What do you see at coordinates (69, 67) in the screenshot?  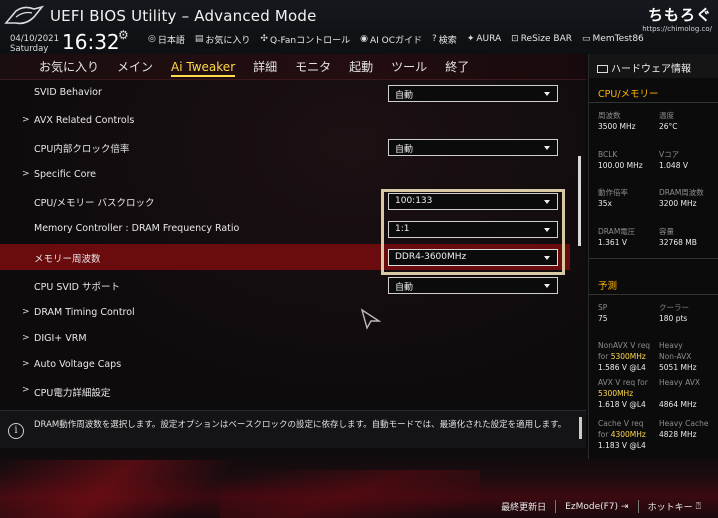 I see `tab-favorites: お気に入り` at bounding box center [69, 67].